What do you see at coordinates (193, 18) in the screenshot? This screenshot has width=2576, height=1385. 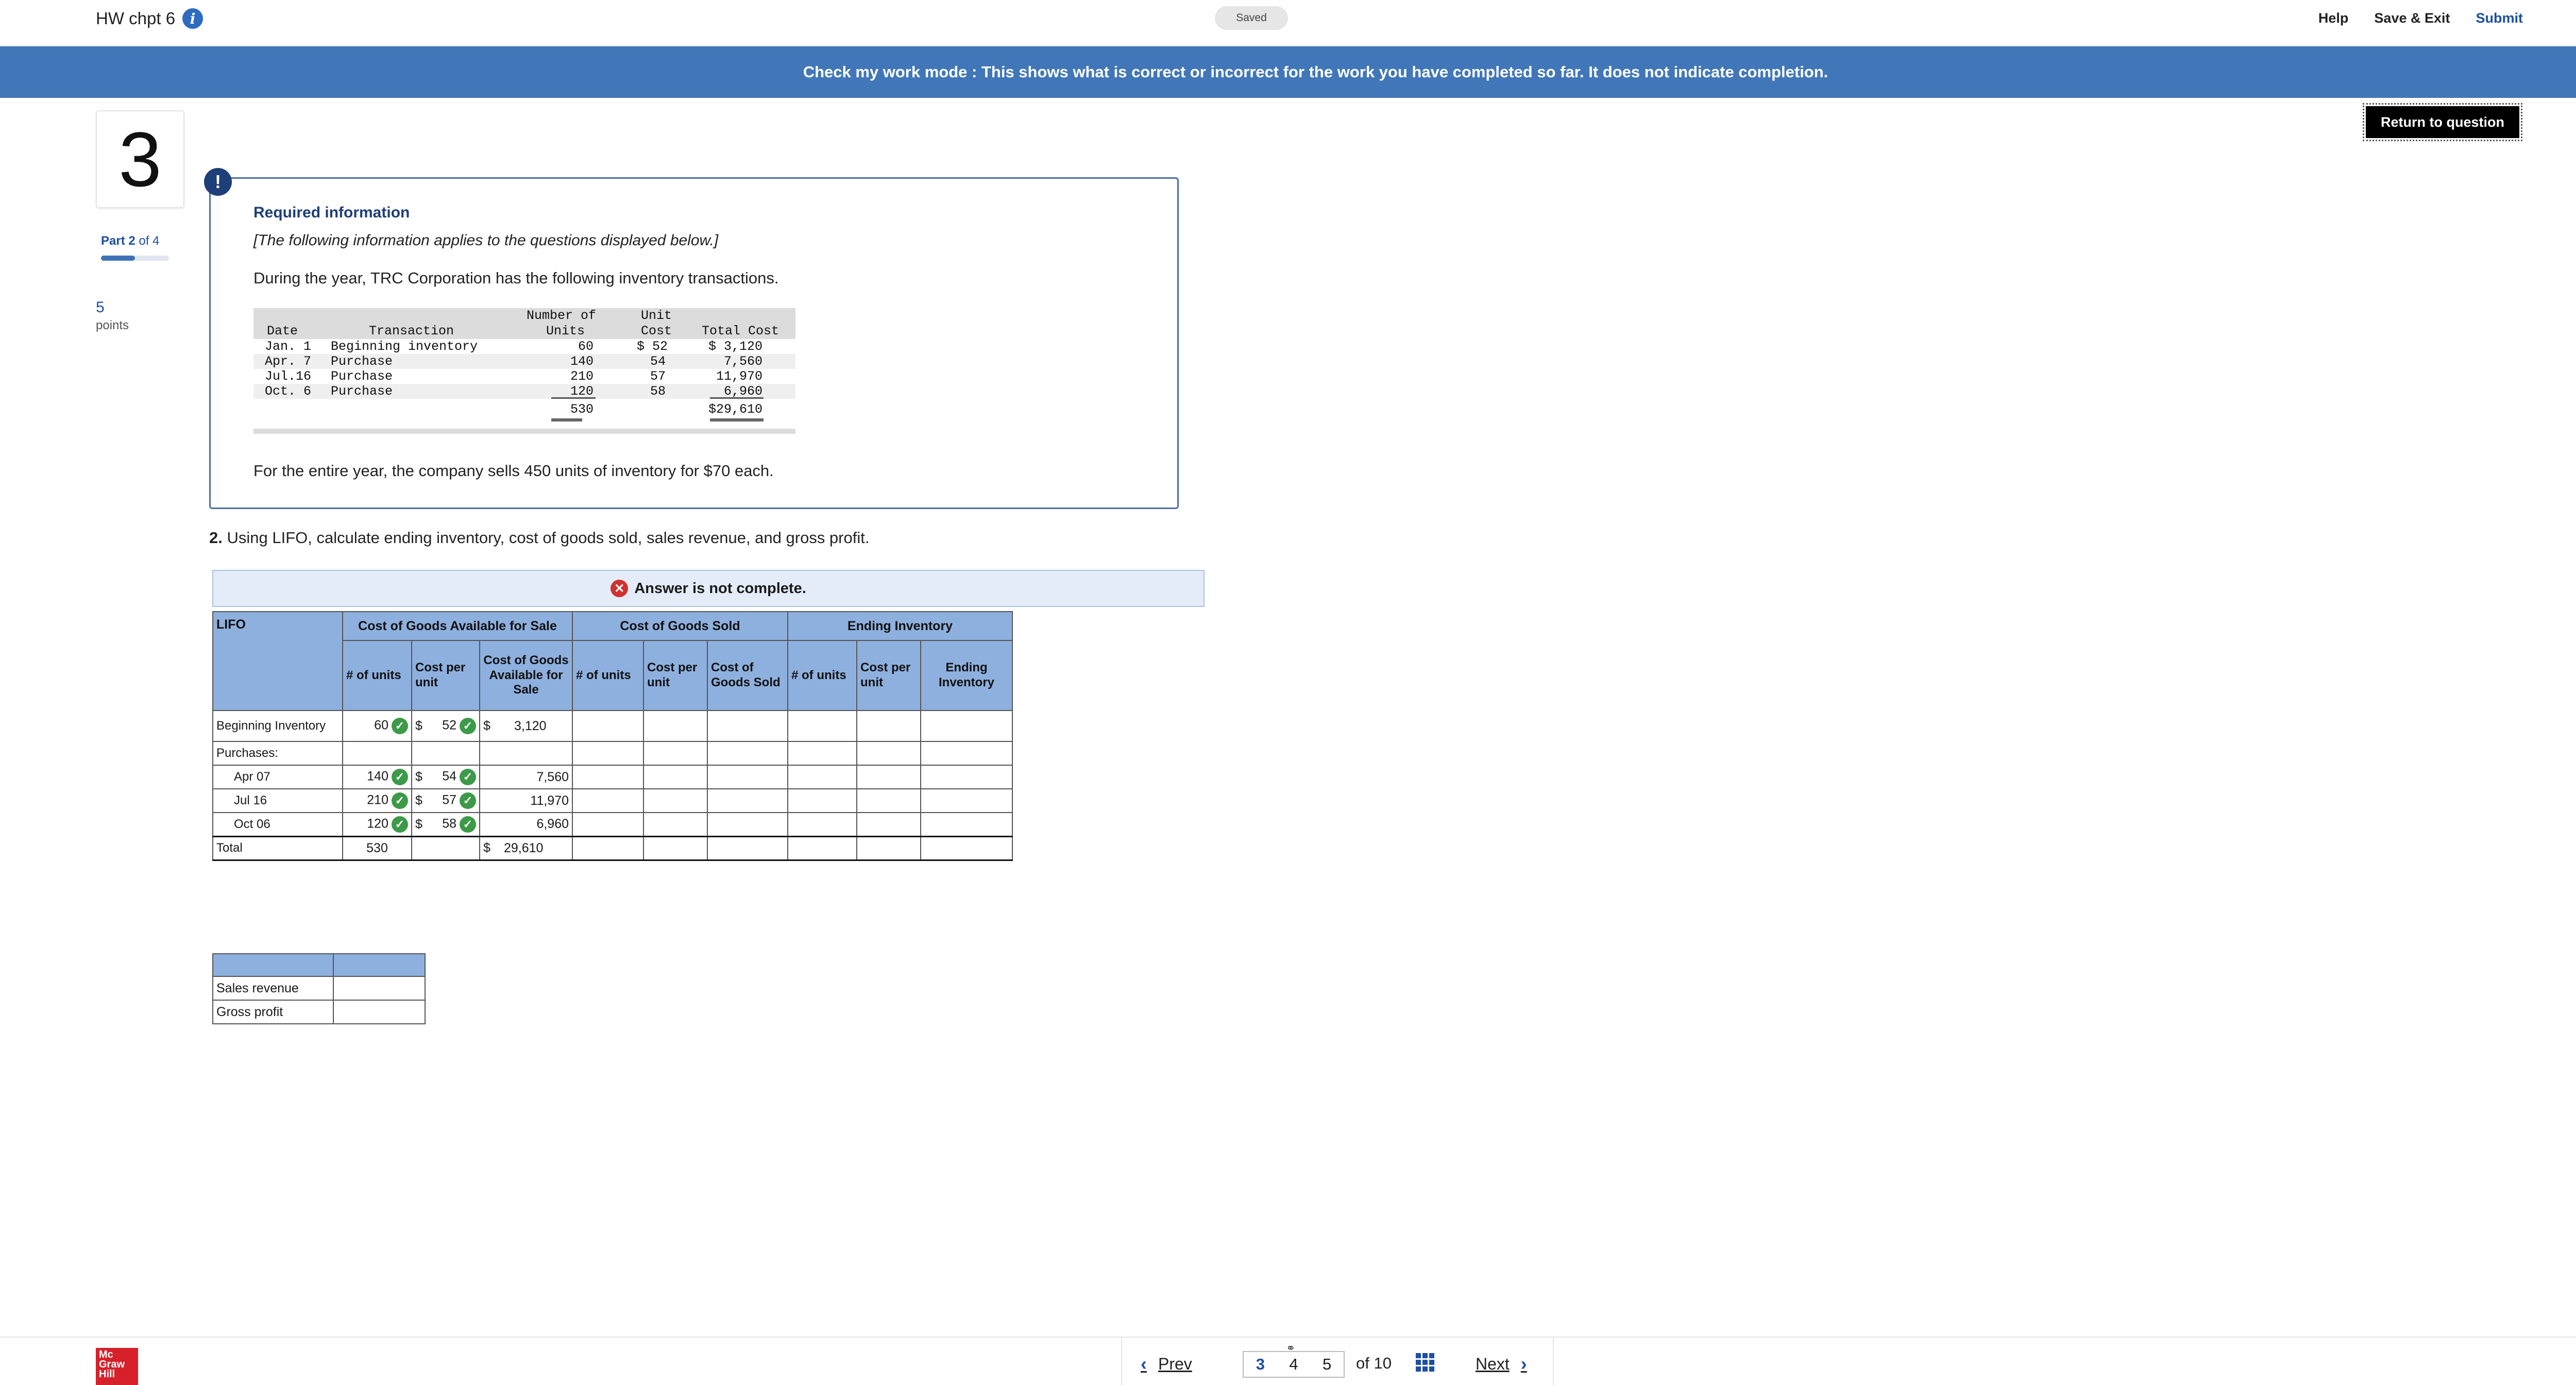 I see `info-icon: i` at bounding box center [193, 18].